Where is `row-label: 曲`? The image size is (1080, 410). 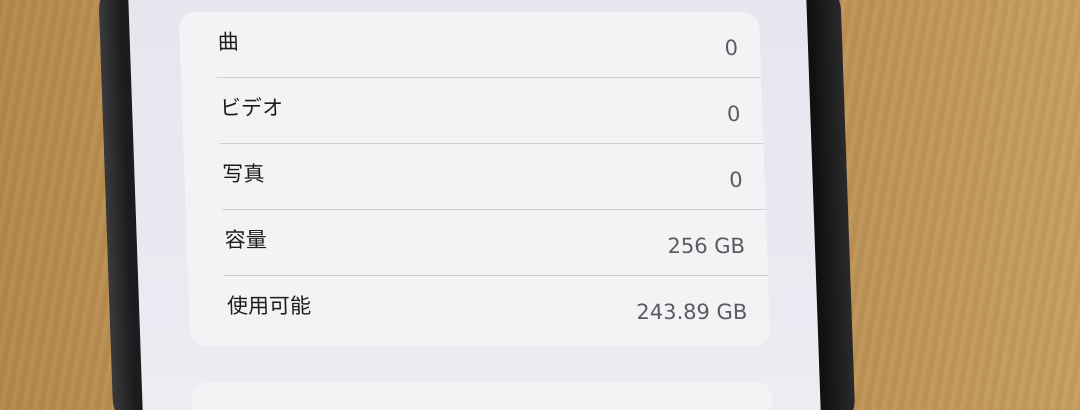
row-label: 曲 is located at coordinates (228, 42).